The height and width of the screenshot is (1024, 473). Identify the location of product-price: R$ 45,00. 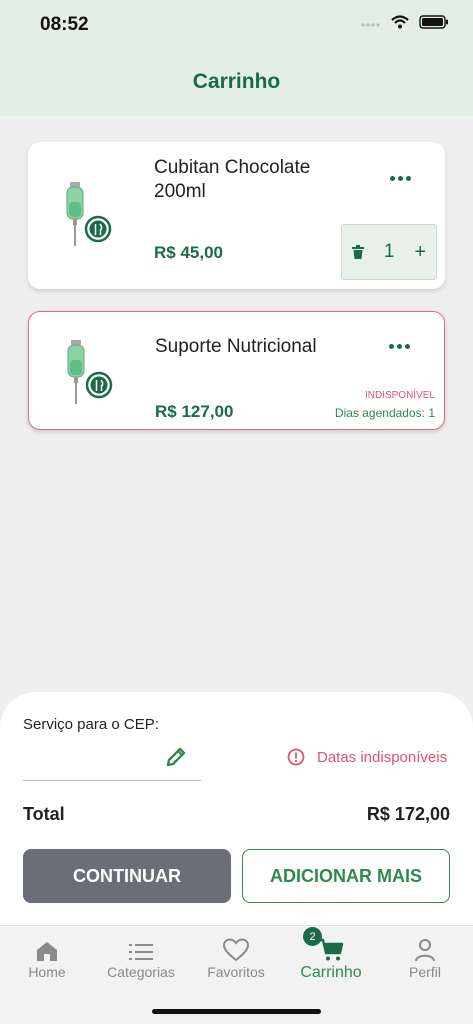
(188, 252).